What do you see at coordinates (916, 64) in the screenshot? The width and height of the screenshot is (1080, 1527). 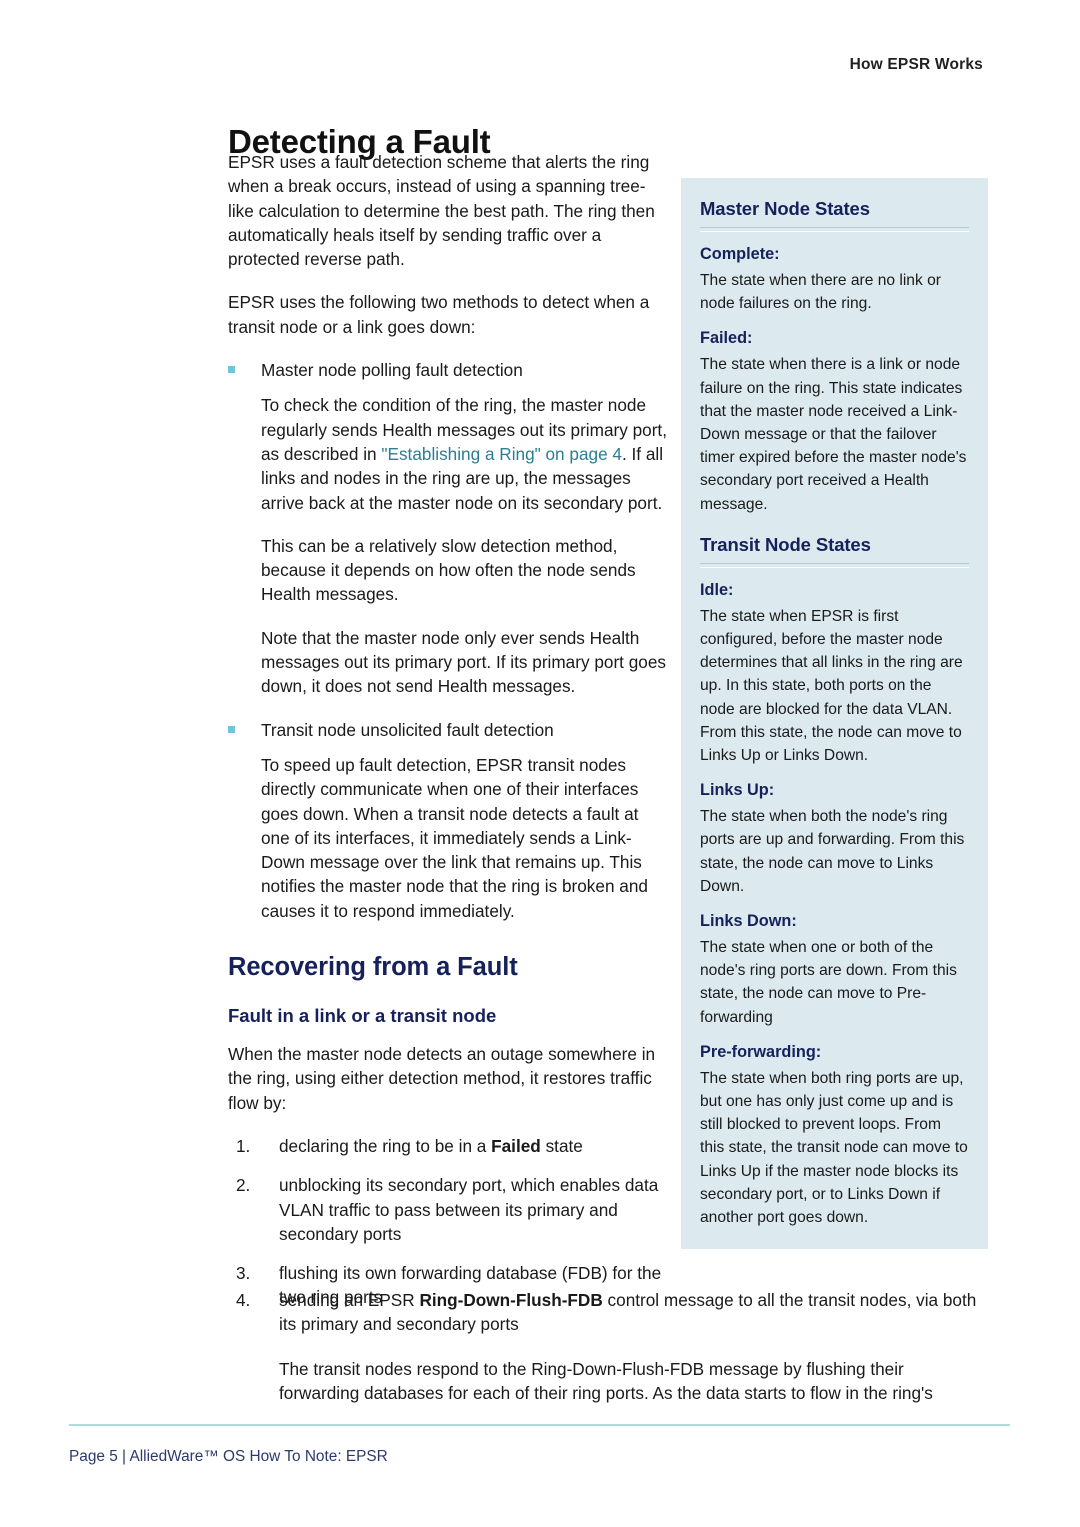 I see `running-header: How EPSR Works` at bounding box center [916, 64].